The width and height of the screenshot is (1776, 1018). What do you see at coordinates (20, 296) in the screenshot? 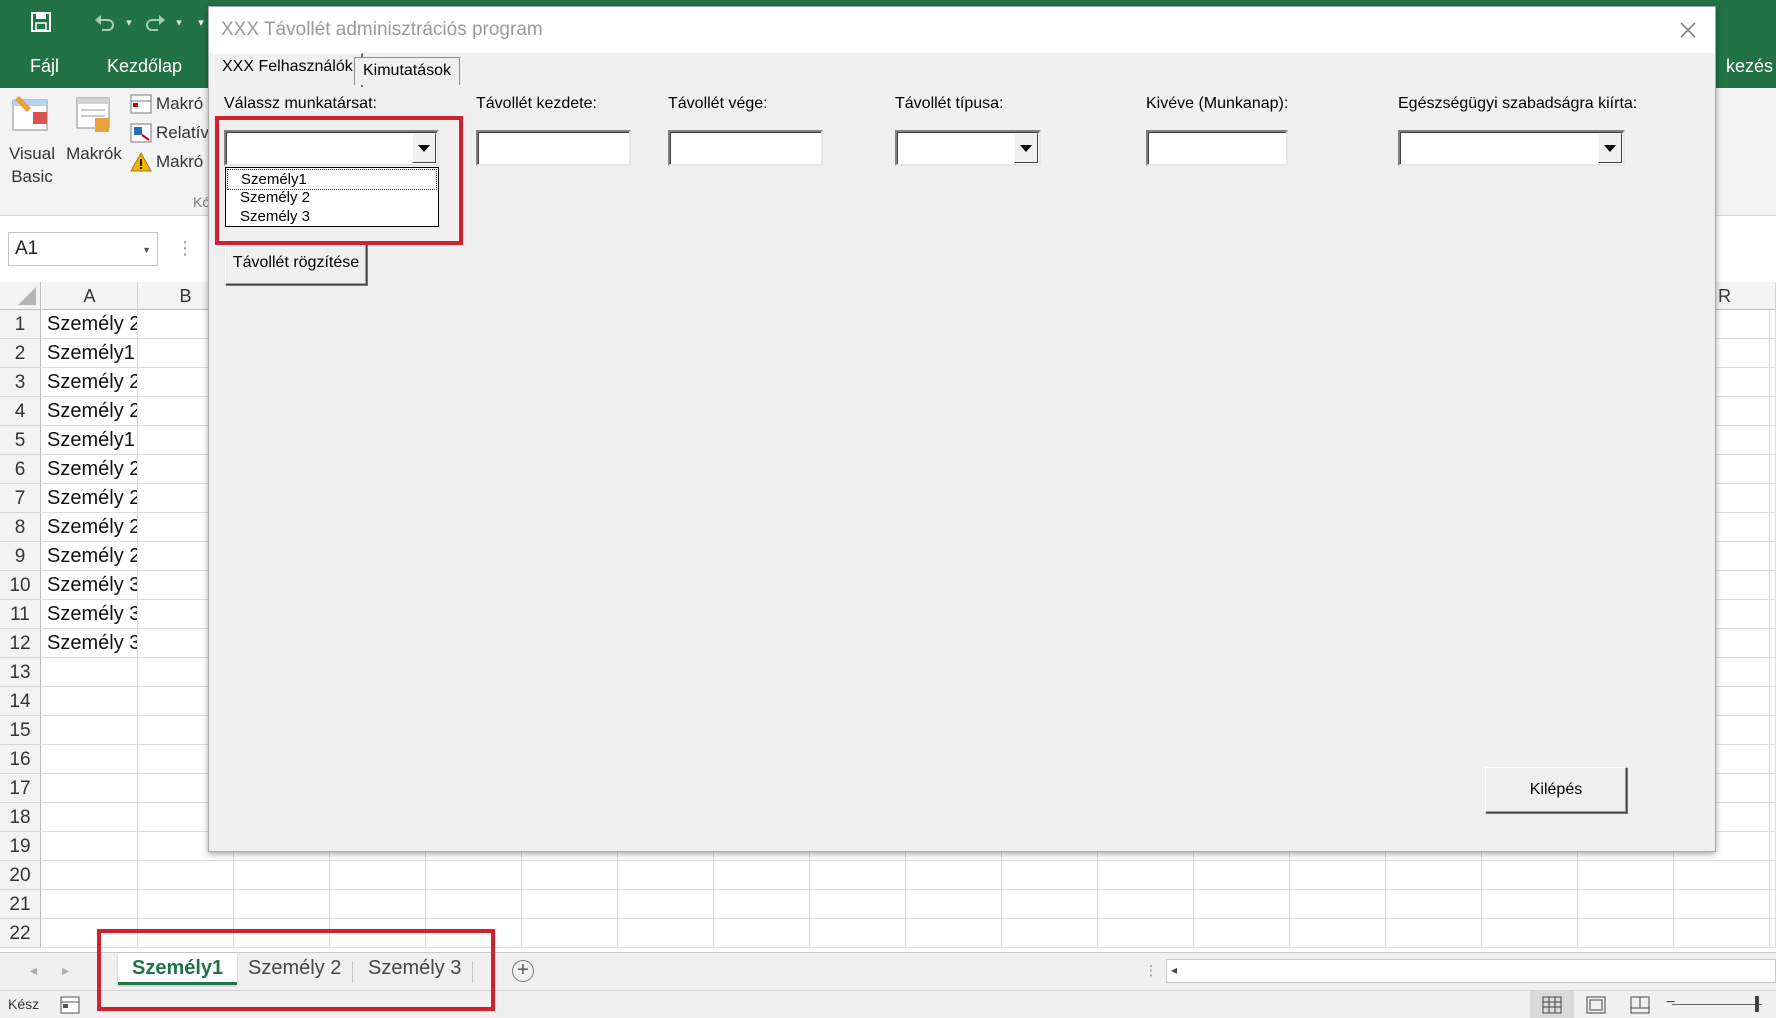
I see `select-all-corner` at bounding box center [20, 296].